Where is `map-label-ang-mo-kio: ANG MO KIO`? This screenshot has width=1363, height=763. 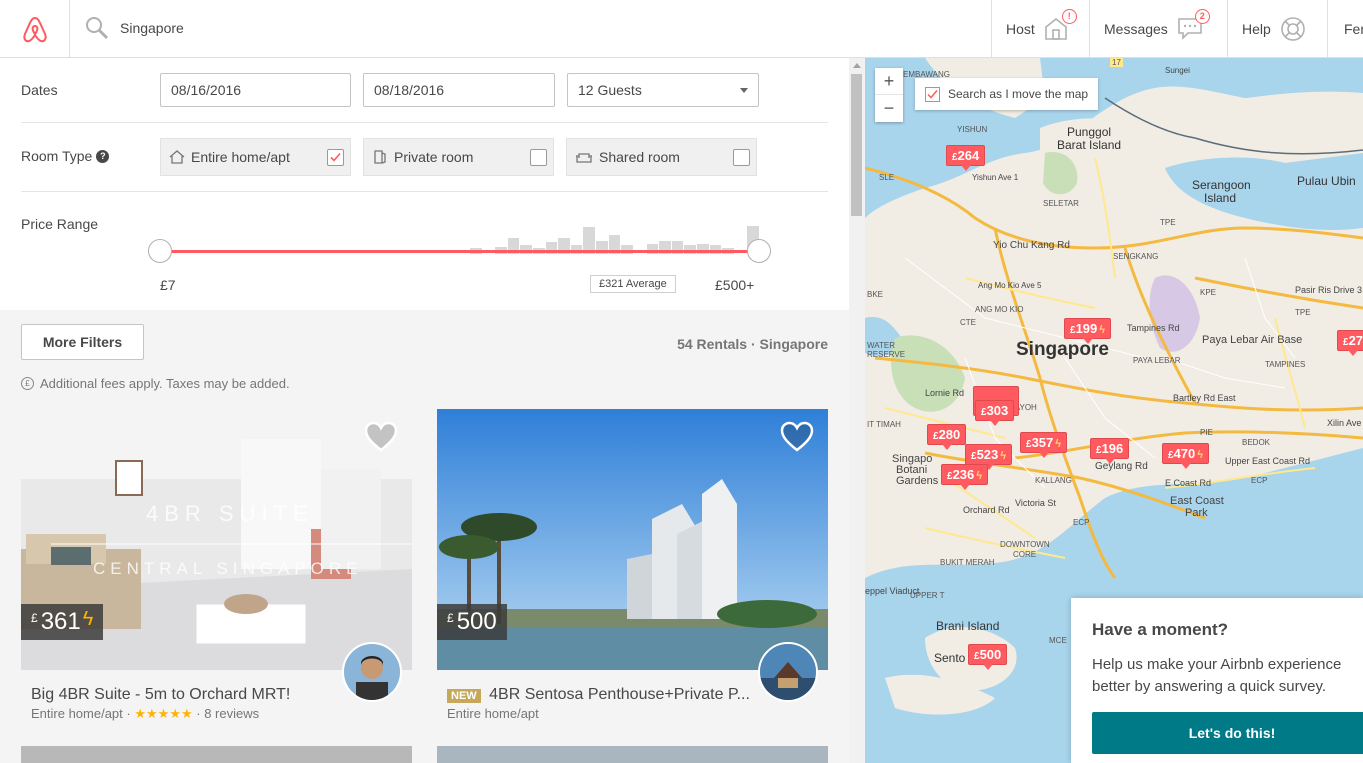 map-label-ang-mo-kio: ANG MO KIO is located at coordinates (999, 309).